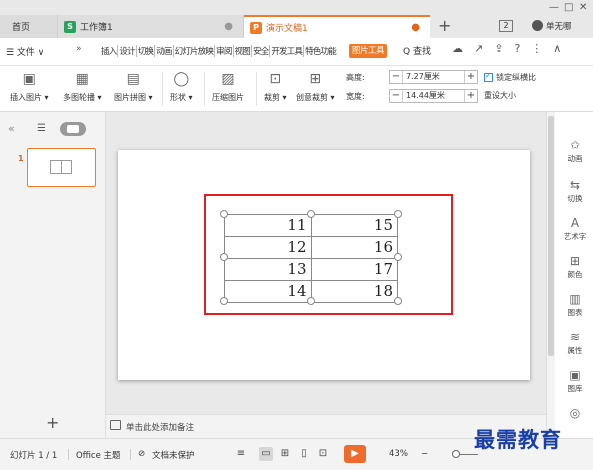 The height and width of the screenshot is (470, 593). I want to click on location-pane-button: ◎, so click(575, 413).